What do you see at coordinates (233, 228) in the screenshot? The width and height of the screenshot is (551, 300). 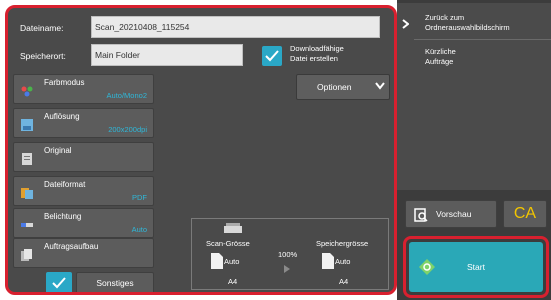 I see `scanner-icon` at bounding box center [233, 228].